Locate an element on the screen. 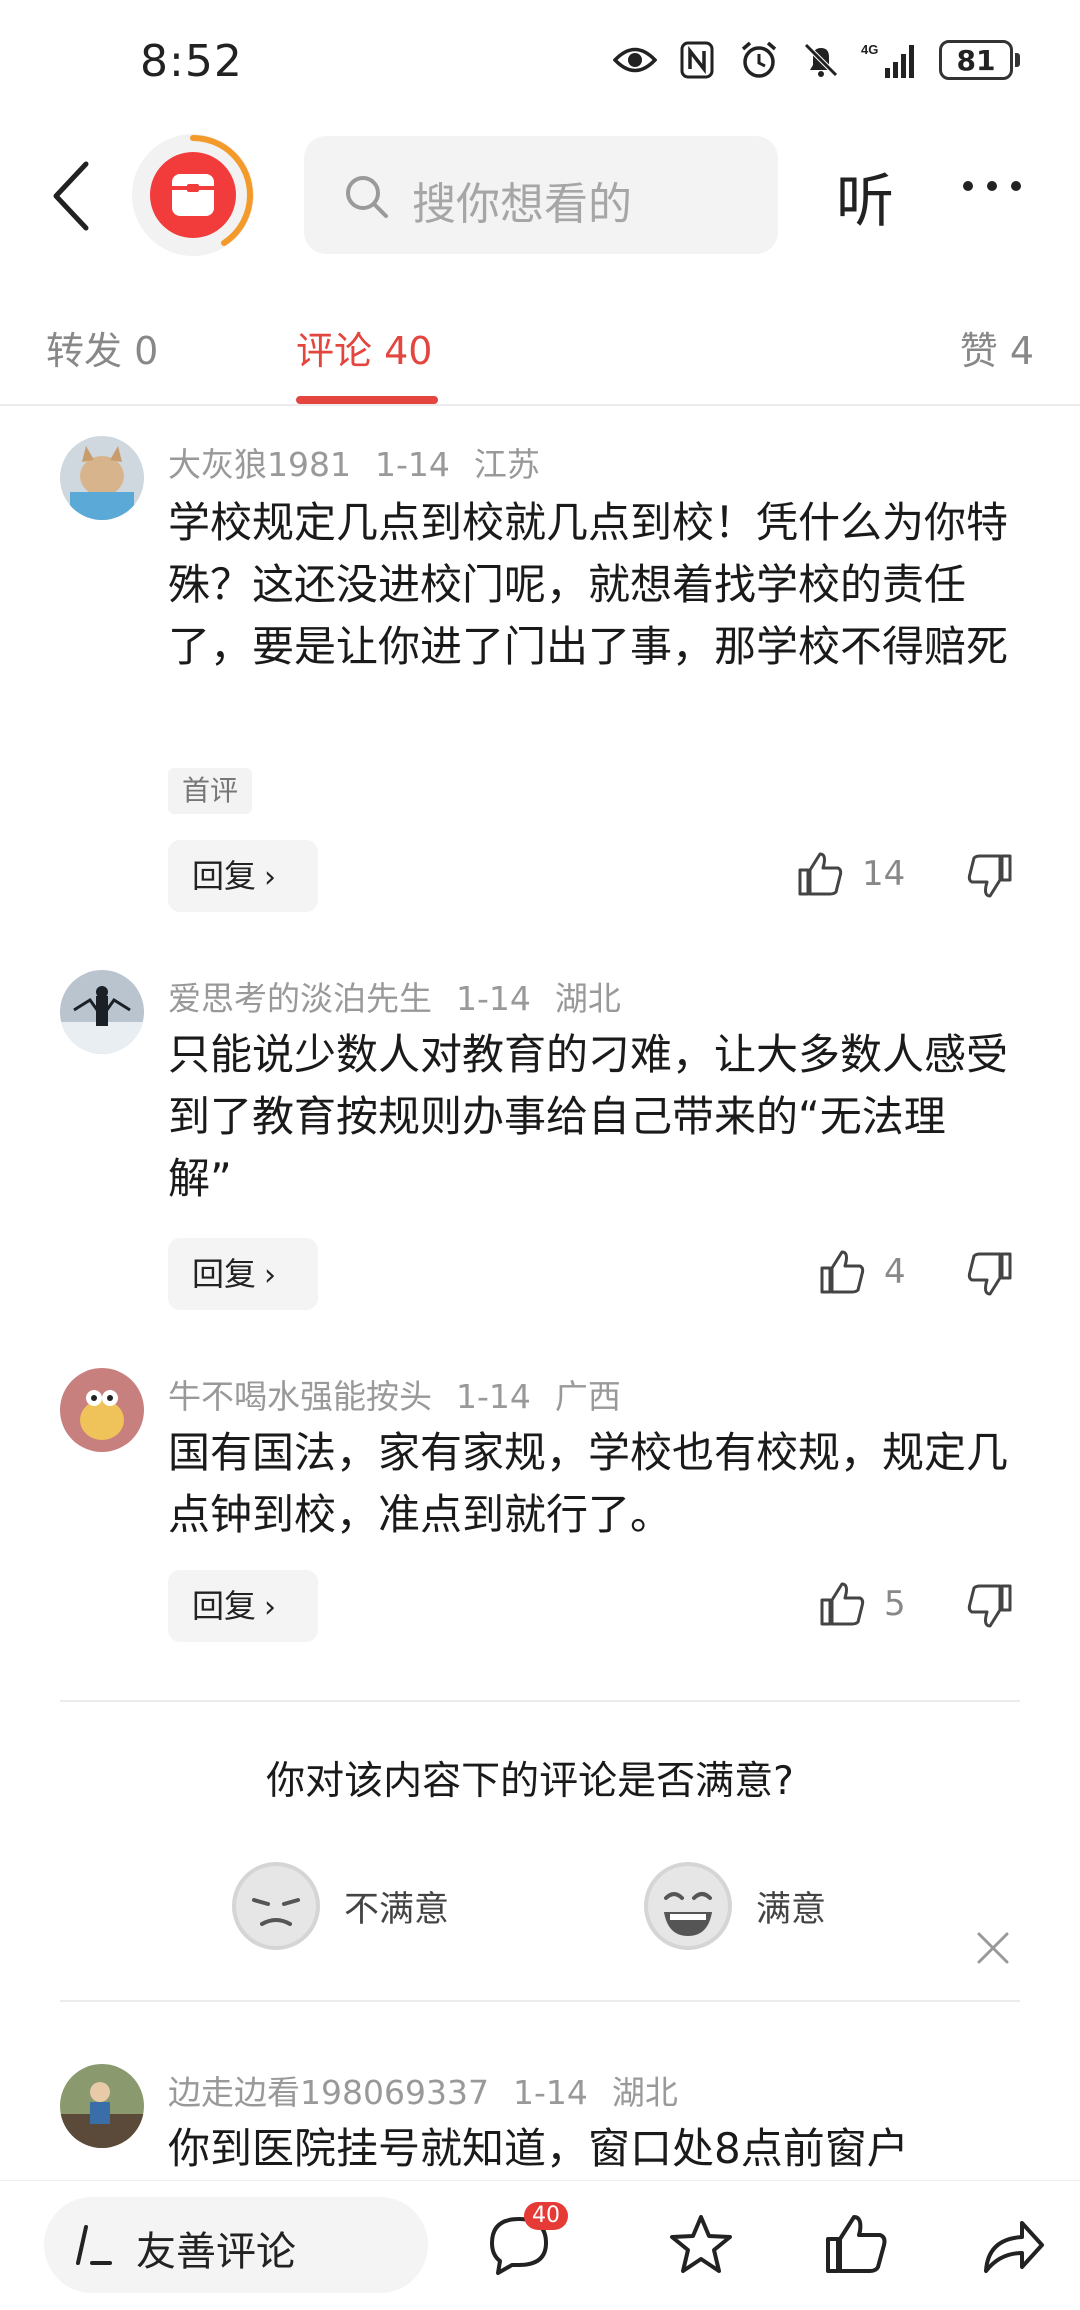 This screenshot has height=2310, width=1080. survey-unsatisfied-option: 不满意 is located at coordinates (339, 1906).